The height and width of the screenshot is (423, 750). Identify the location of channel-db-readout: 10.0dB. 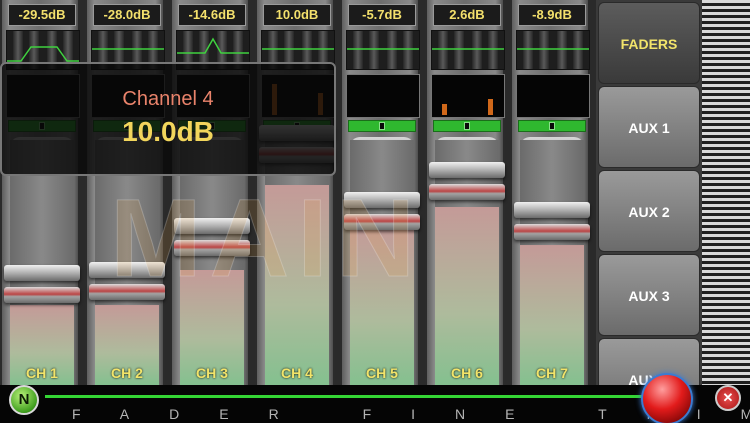
(297, 15).